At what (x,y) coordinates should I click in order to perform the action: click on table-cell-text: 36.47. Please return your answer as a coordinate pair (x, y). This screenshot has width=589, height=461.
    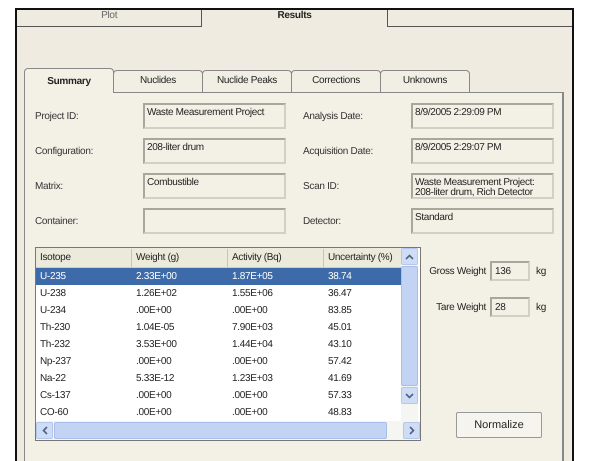
    Looking at the image, I should click on (340, 293).